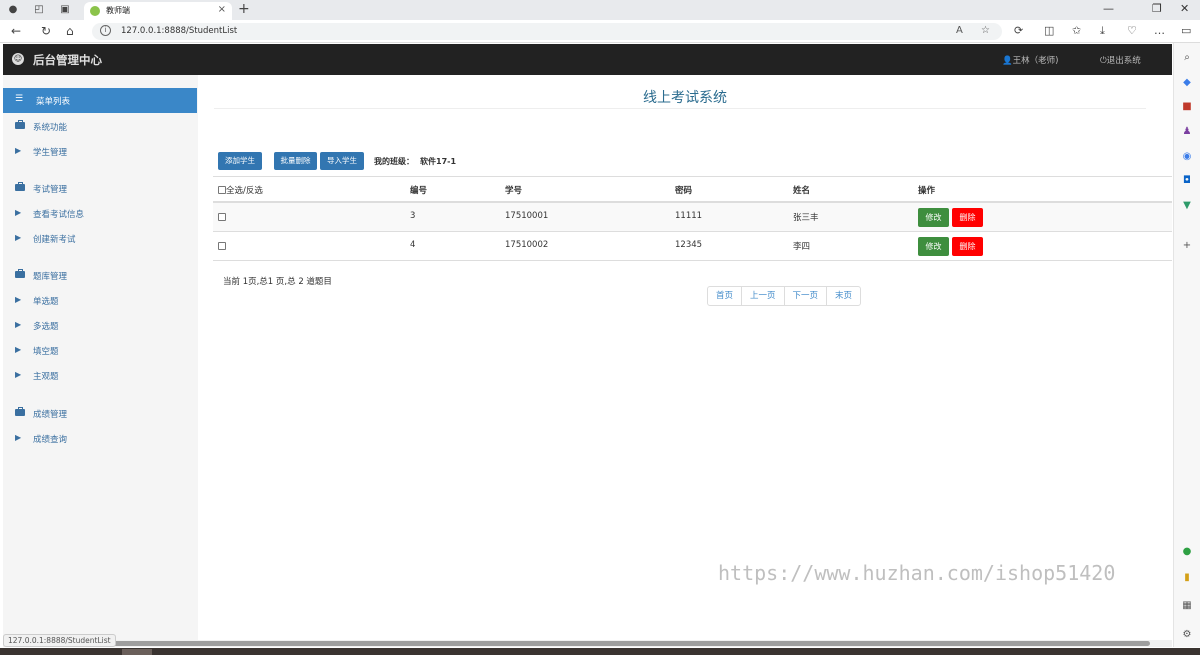 This screenshot has width=1200, height=655. Describe the element at coordinates (1186, 30) in the screenshot. I see `sidebar-toggle-icon: ▭` at that location.